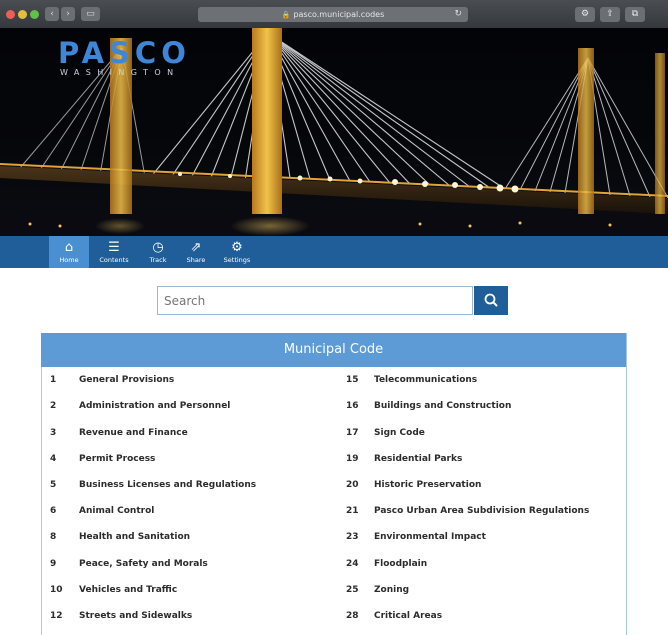  Describe the element at coordinates (158, 247) in the screenshot. I see `gauge-icon: ◷` at that location.